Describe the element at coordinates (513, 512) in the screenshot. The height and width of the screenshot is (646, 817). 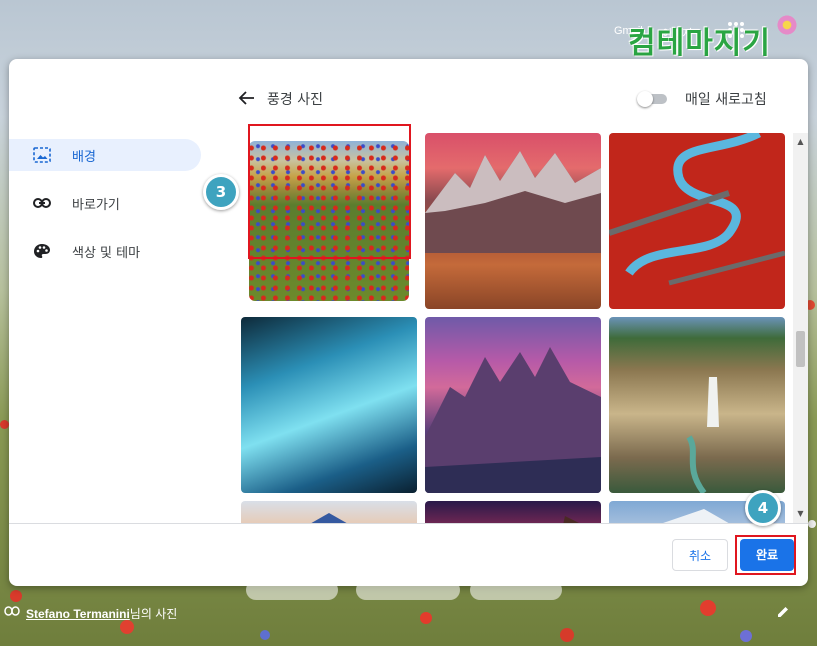
I see `photo-tile-pink-sky-rocks` at that location.